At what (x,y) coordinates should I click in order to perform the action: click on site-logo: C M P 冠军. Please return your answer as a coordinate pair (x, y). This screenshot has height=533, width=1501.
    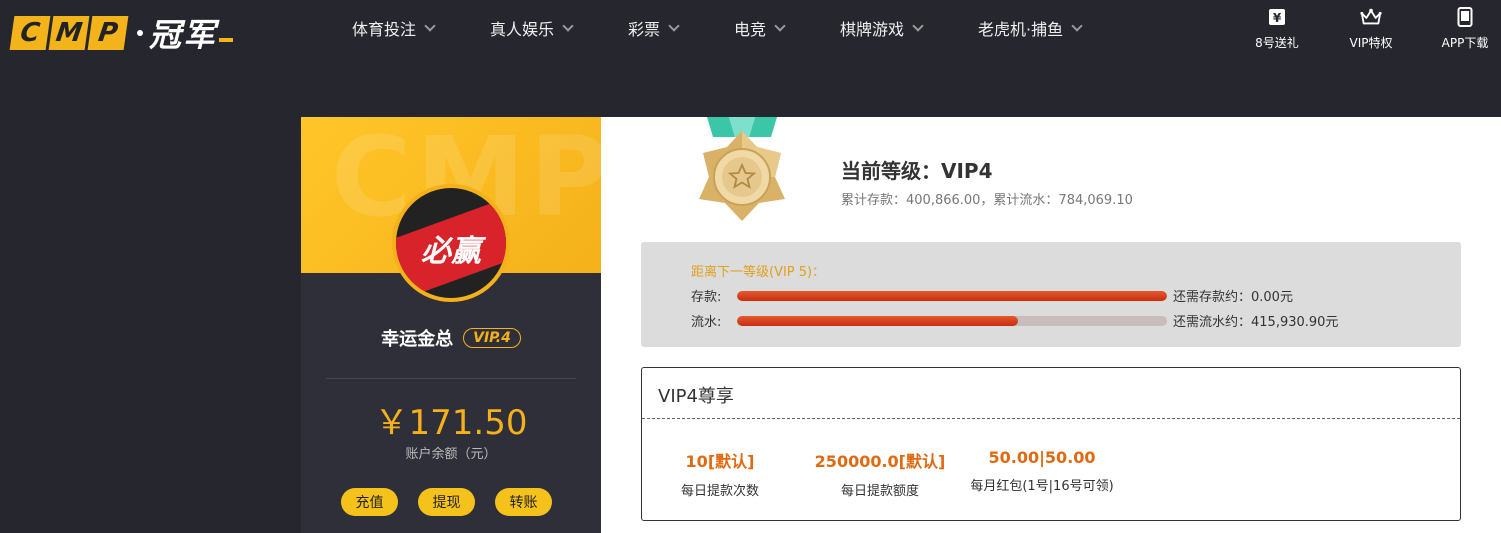
    Looking at the image, I should click on (121, 33).